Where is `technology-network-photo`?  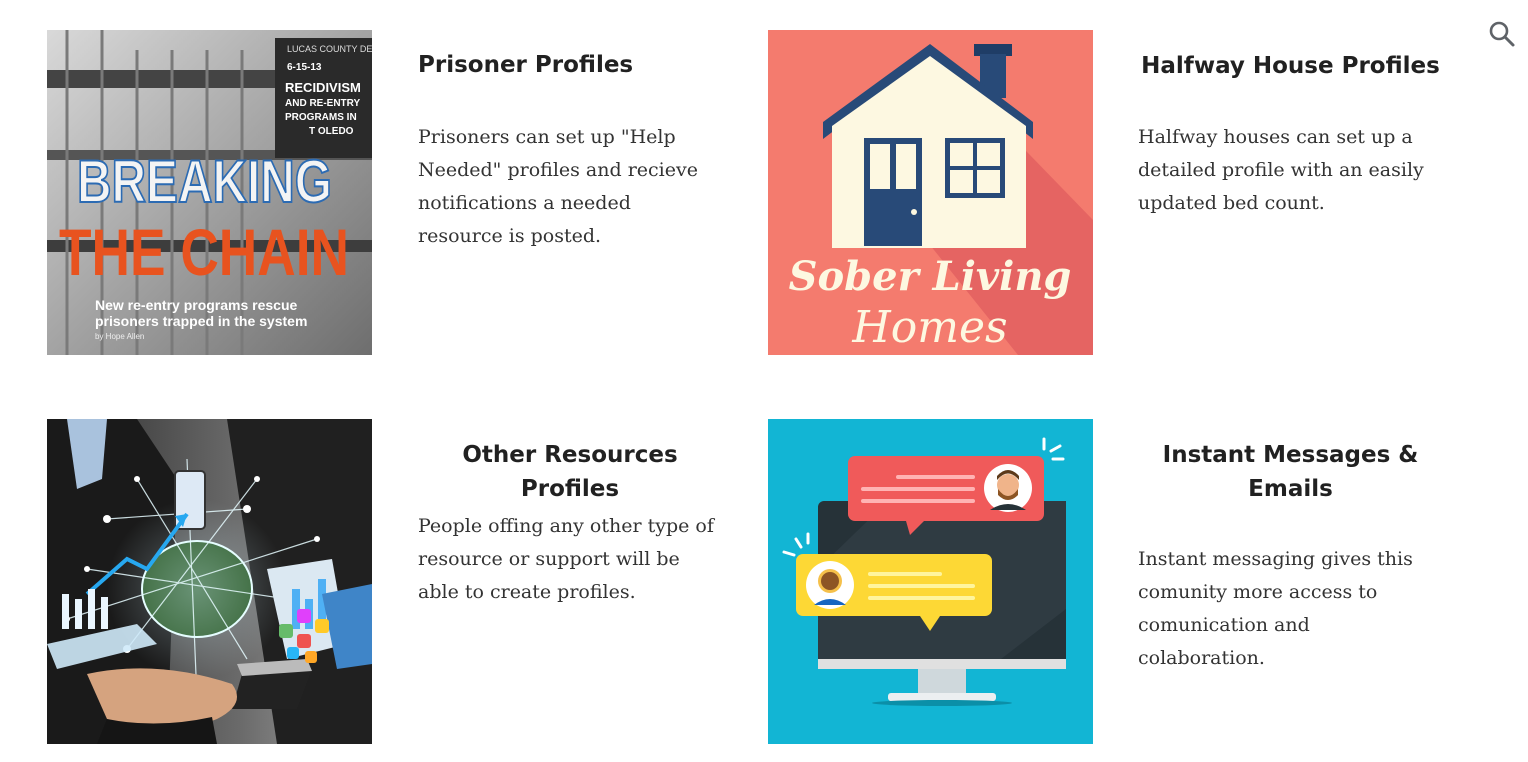 technology-network-photo is located at coordinates (209, 581).